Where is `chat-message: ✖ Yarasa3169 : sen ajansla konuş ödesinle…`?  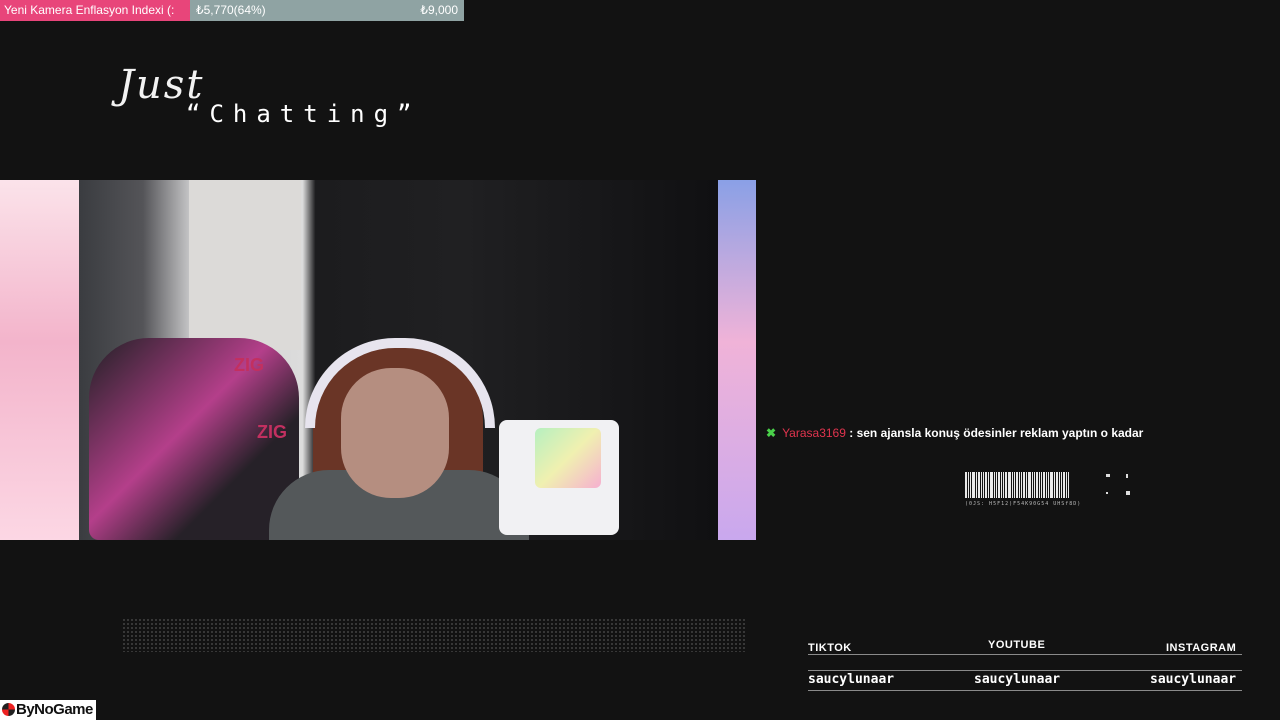
chat-message: ✖ Yarasa3169 : sen ajansla konuş ödesinle… is located at coordinates (954, 433).